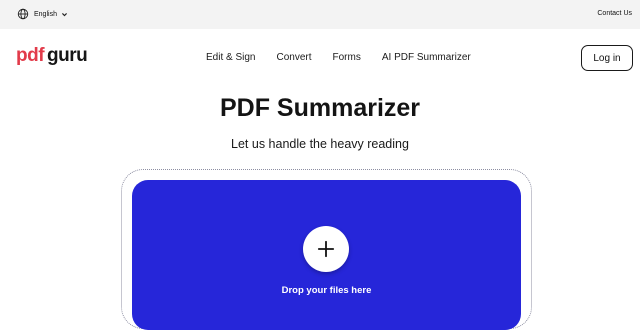 The image size is (640, 330). What do you see at coordinates (426, 57) in the screenshot?
I see `nav-ai-pdf-summarizer: AI PDF Summarizer` at bounding box center [426, 57].